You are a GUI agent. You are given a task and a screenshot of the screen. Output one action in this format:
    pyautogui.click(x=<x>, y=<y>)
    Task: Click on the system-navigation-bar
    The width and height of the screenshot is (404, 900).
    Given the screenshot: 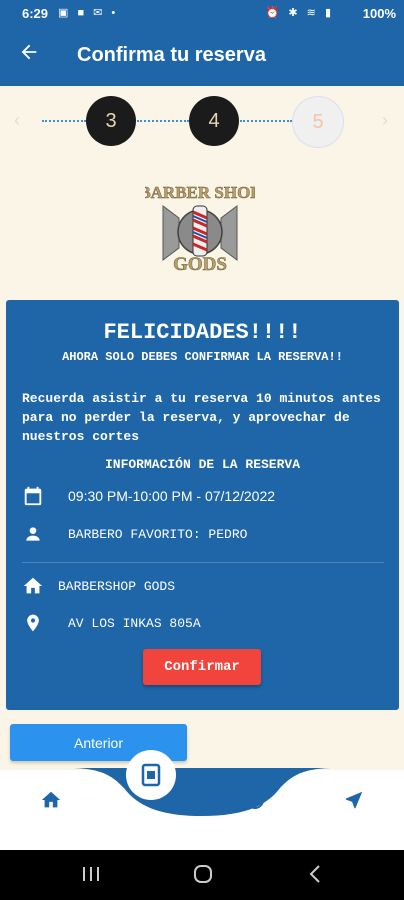 What is the action you would take?
    pyautogui.click(x=202, y=875)
    